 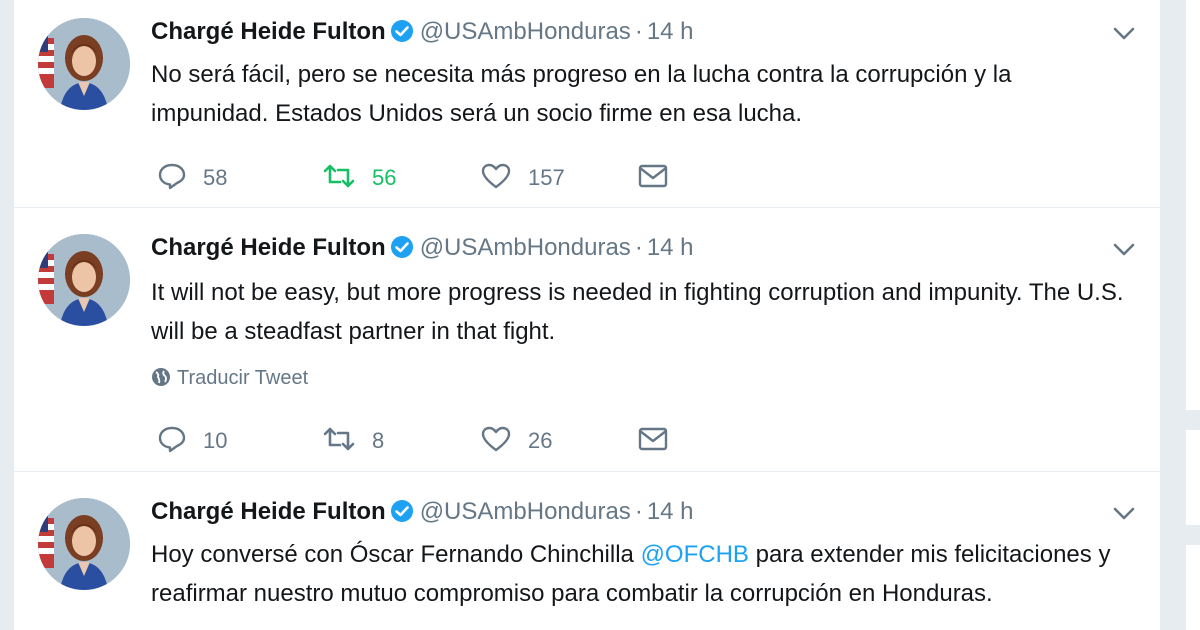 I want to click on like-count: 26, so click(x=540, y=440).